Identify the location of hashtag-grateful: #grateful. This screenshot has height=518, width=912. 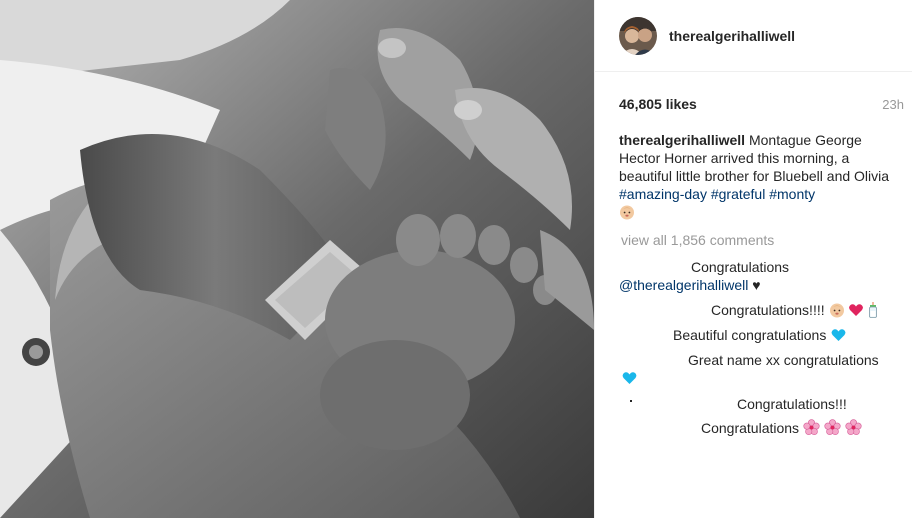
(738, 194).